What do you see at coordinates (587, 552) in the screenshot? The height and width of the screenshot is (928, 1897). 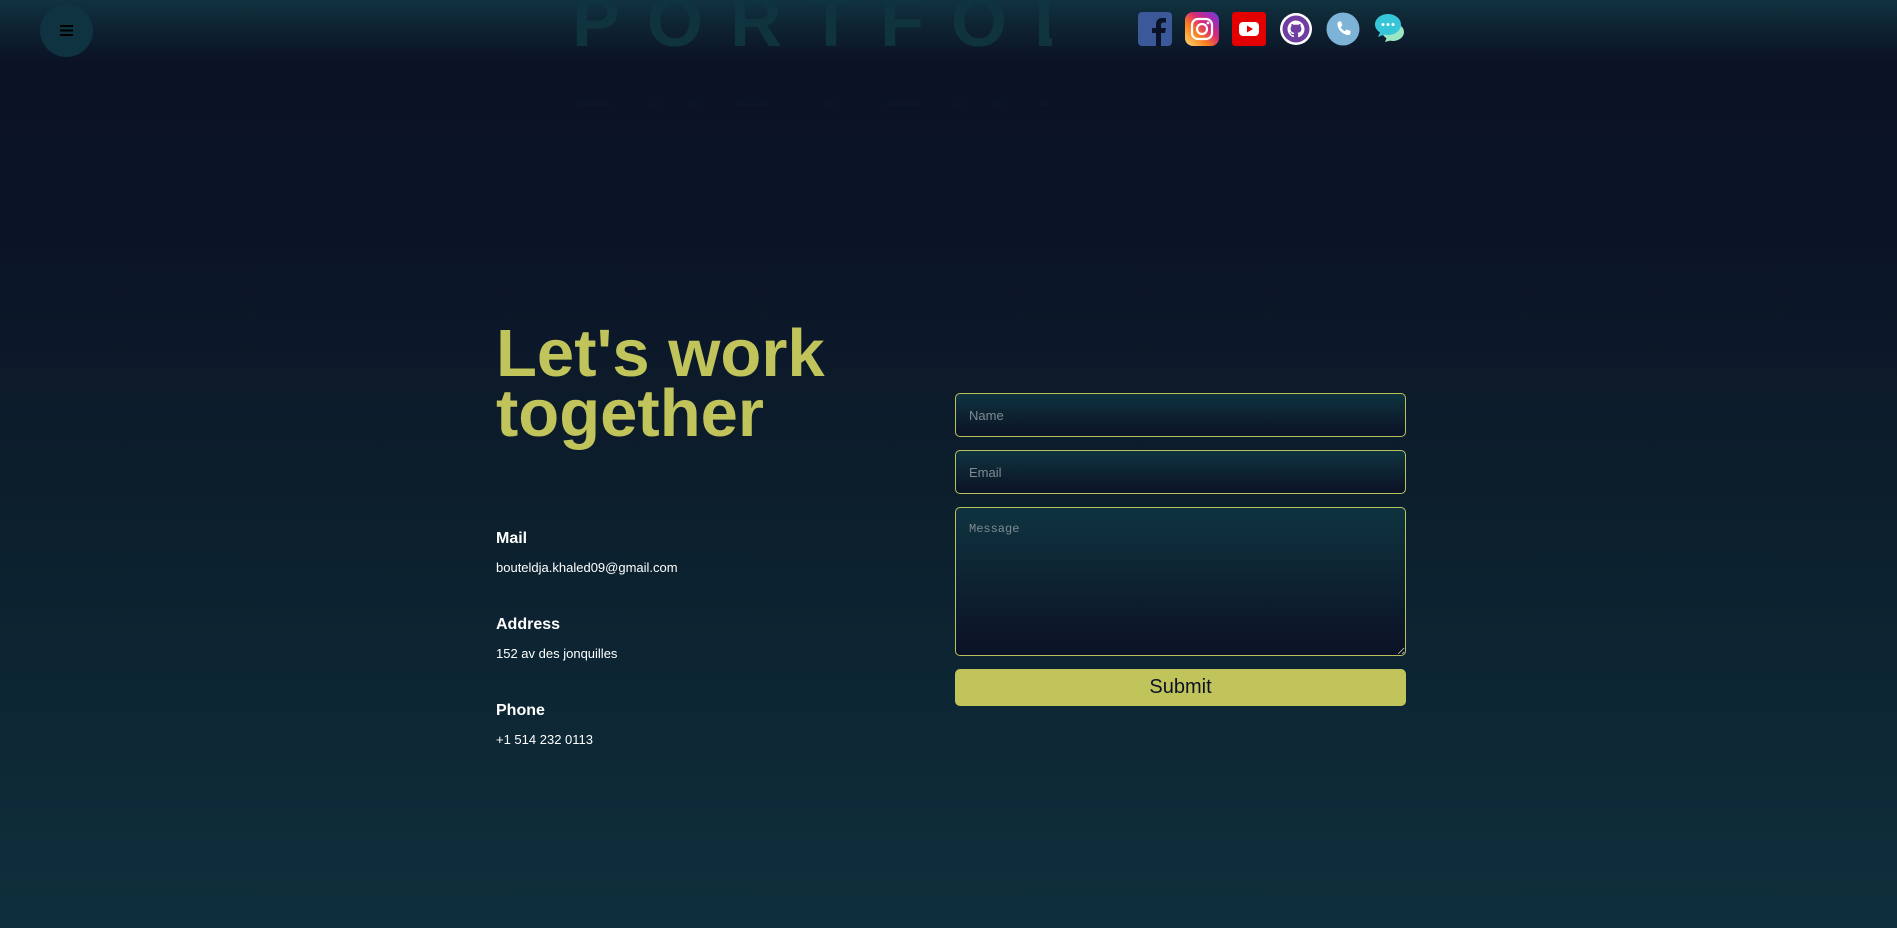 I see `mail-info: Mail bouteldja.khaled09@gmail.com` at bounding box center [587, 552].